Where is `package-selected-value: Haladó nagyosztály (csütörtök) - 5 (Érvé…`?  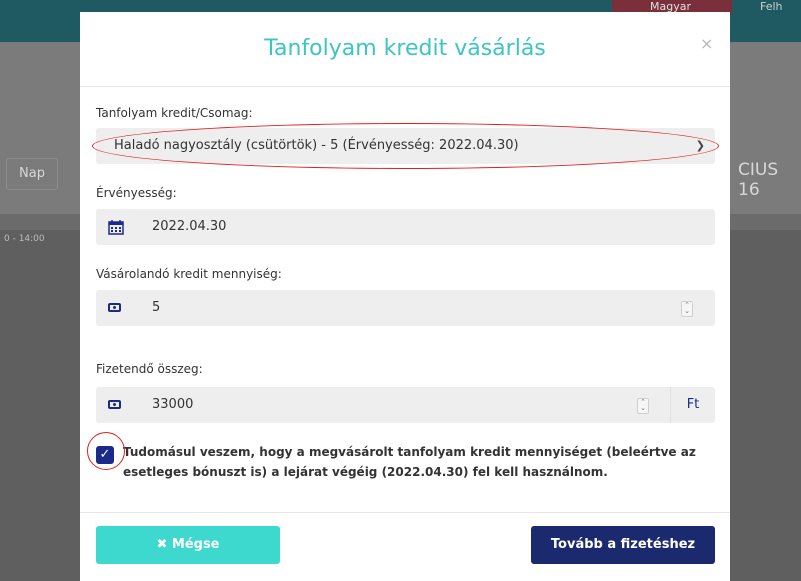
package-selected-value: Haladó nagyosztály (csütörtök) - 5 (Érvé… is located at coordinates (316, 145).